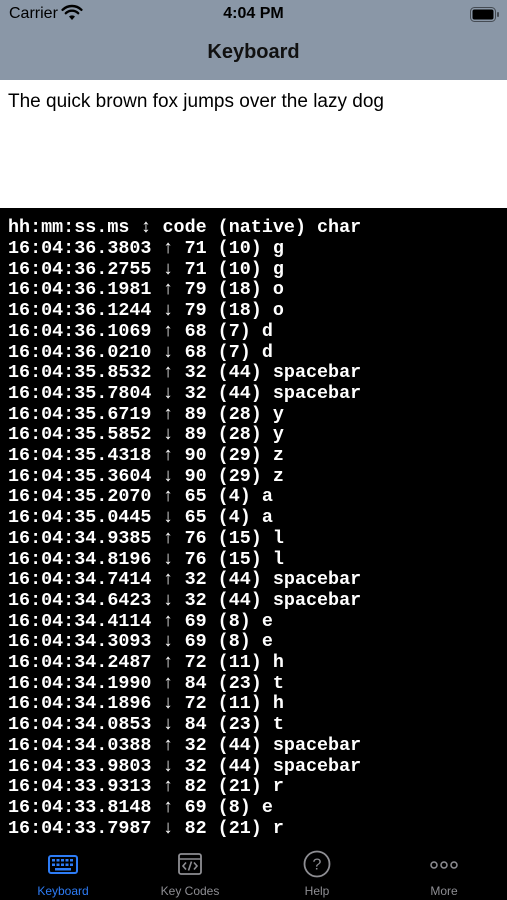  Describe the element at coordinates (146, 725) in the screenshot. I see `log-line: 16:04:34.0853 ↓ 84 (23) t` at that location.